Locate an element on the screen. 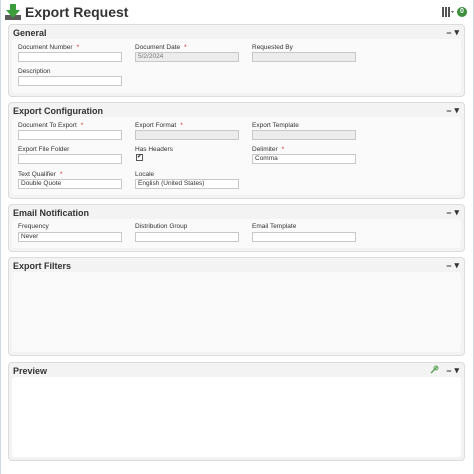 The width and height of the screenshot is (474, 474). frequency-label: Frequency is located at coordinates (33, 226).